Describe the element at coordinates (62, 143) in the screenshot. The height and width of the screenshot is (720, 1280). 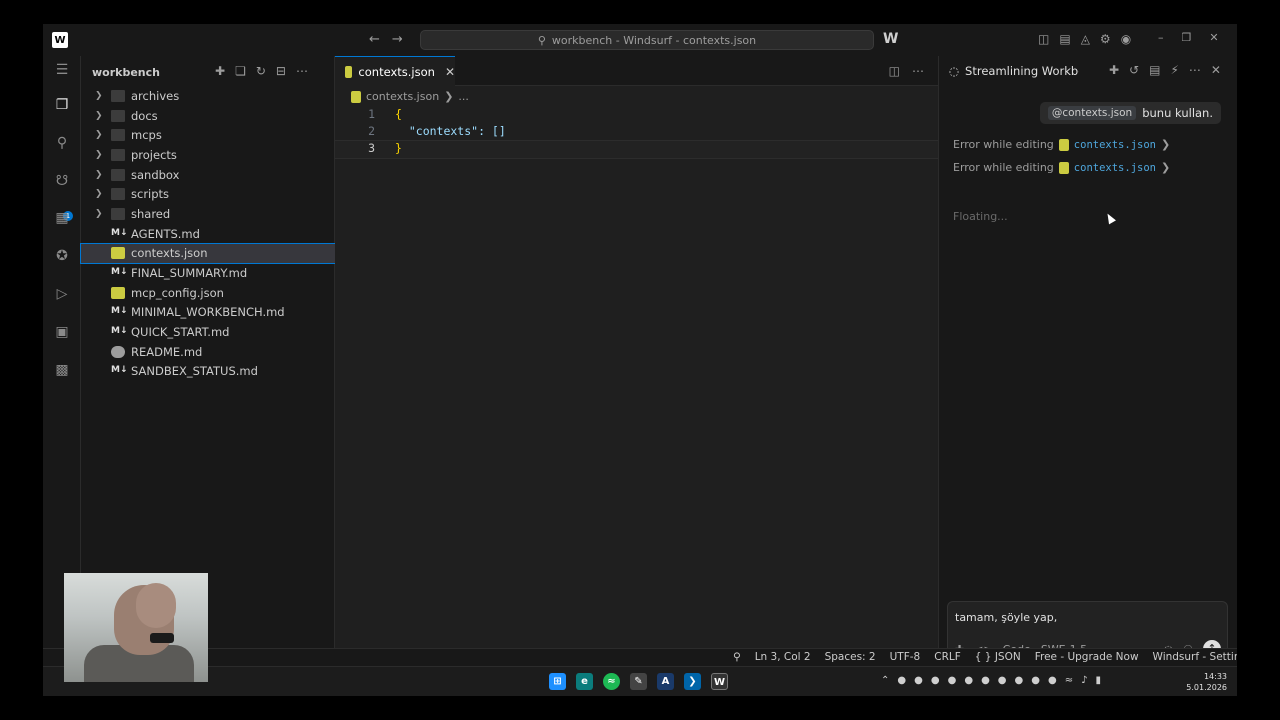
I see `search-icon: ⚲` at that location.